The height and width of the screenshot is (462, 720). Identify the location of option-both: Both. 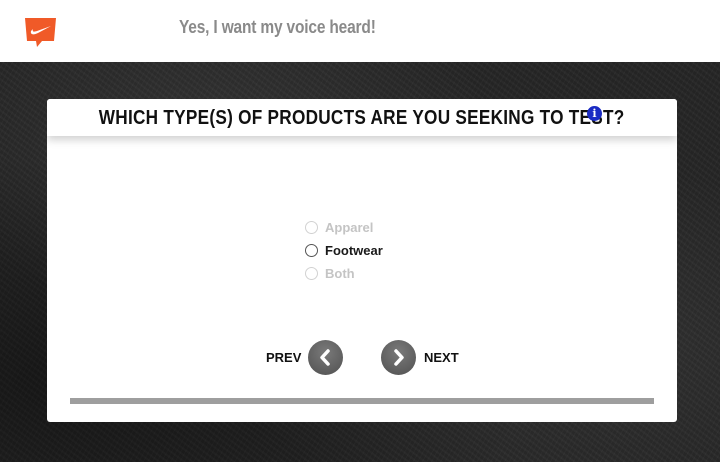
(344, 273).